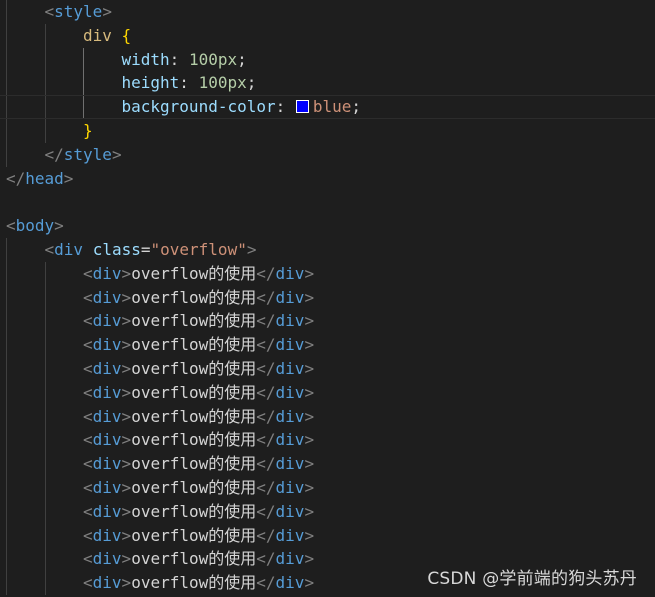  Describe the element at coordinates (198, 107) in the screenshot. I see `code-token: background-color` at that location.